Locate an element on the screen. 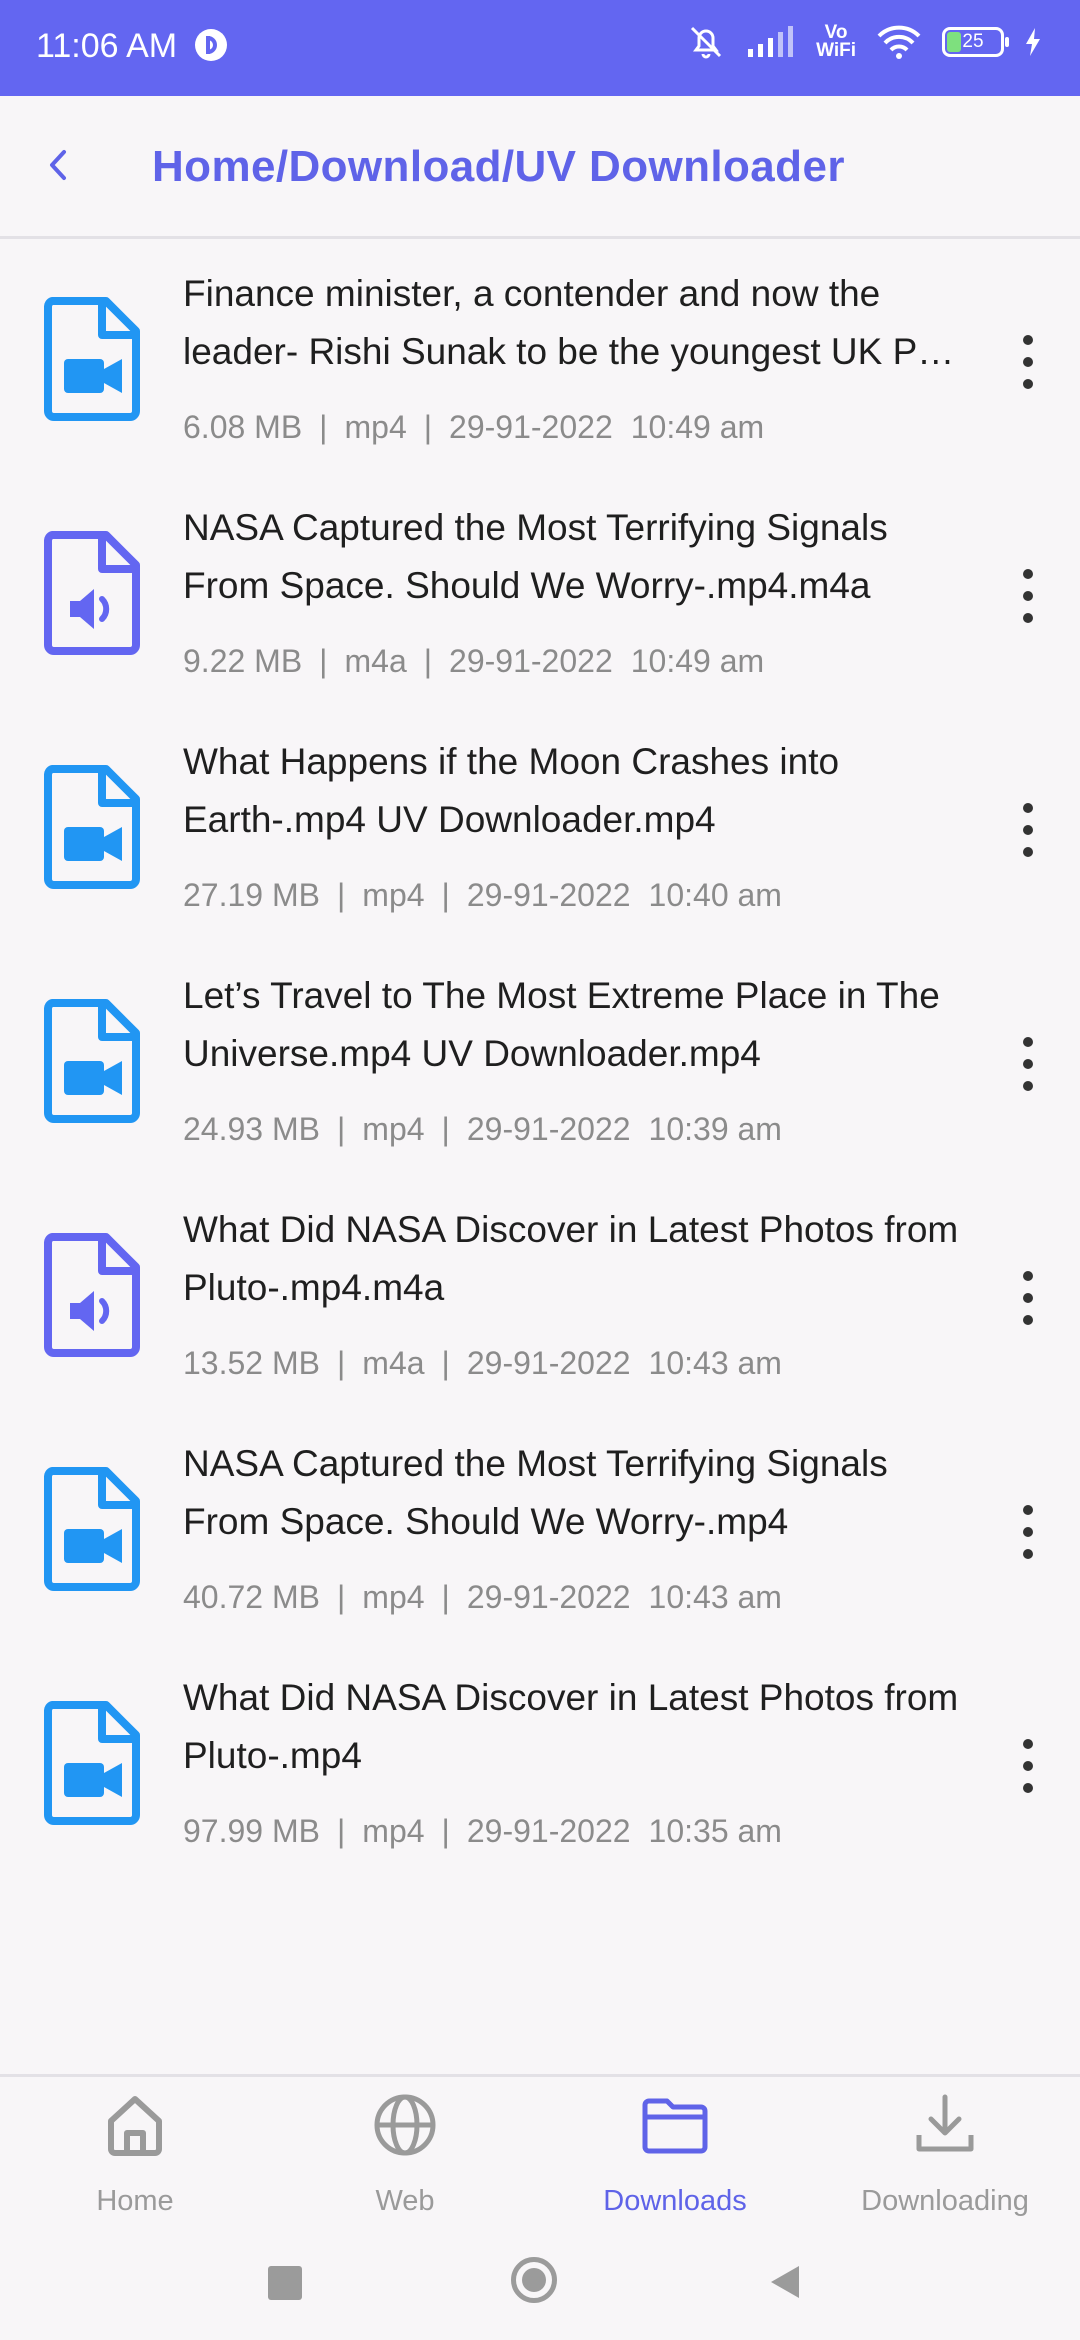 Image resolution: width=1080 pixels, height=2340 pixels. bottom-navigation: Home Web Downloads Downloading is located at coordinates (540, 2153).